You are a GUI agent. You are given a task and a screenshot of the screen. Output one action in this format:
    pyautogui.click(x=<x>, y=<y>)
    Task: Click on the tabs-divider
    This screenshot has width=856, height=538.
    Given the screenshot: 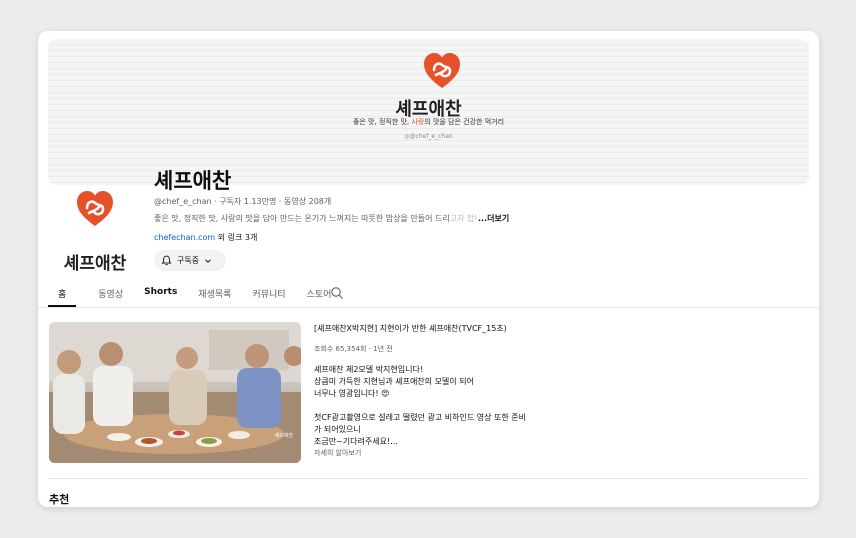 What is the action you would take?
    pyautogui.click(x=428, y=307)
    